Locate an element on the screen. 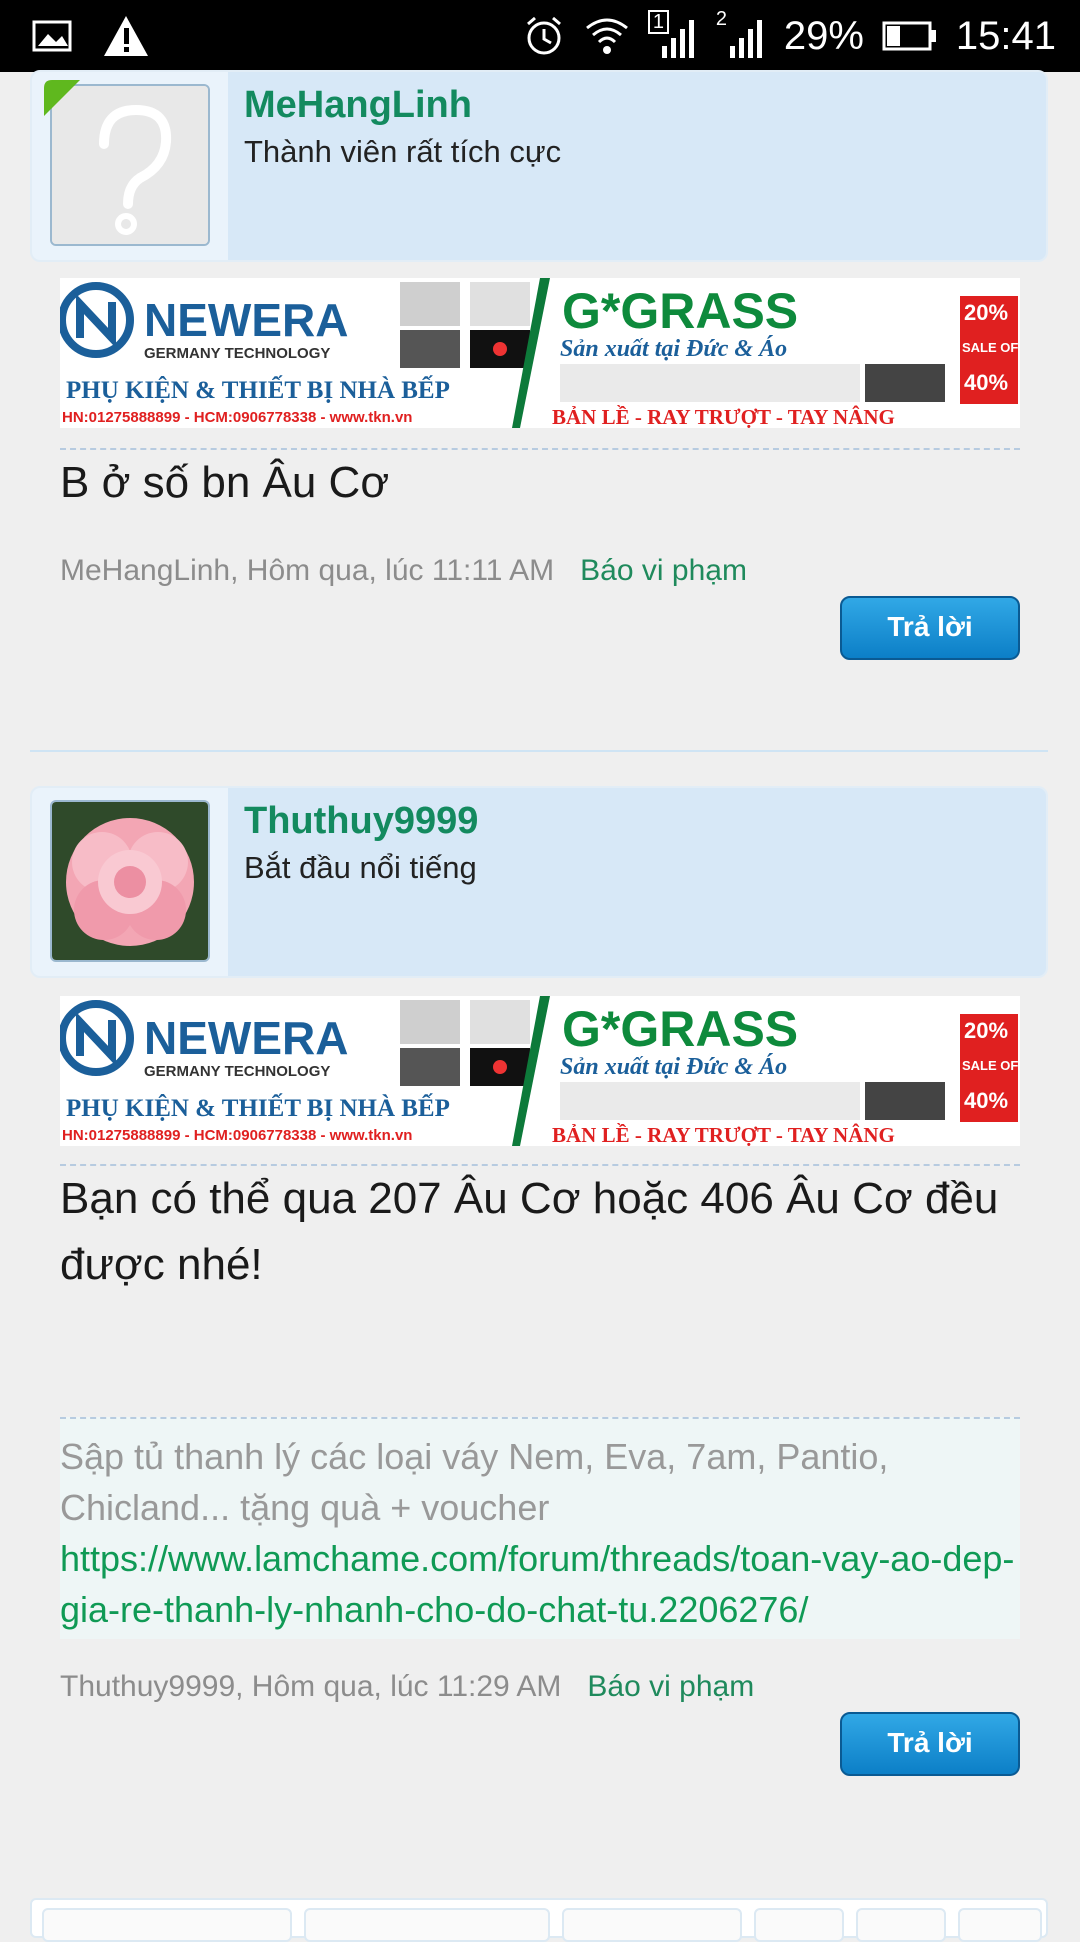  avatar is located at coordinates (130, 881).